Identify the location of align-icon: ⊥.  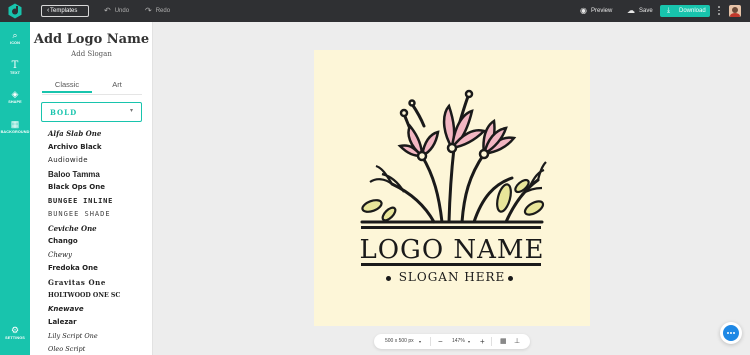
(517, 341).